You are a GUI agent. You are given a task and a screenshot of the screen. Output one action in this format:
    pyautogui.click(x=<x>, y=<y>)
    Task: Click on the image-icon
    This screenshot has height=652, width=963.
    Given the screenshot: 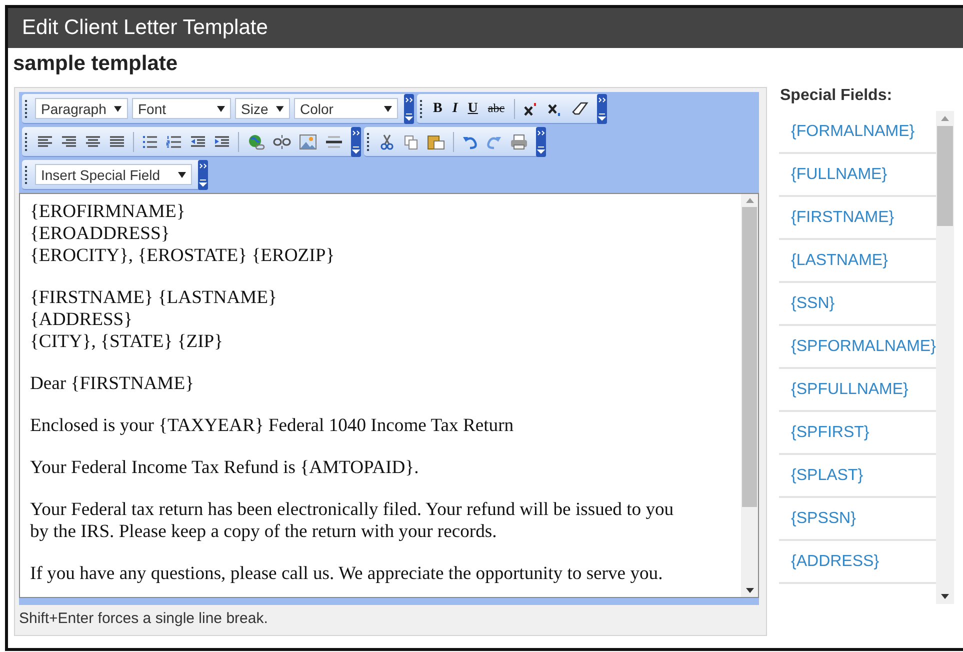 What is the action you would take?
    pyautogui.click(x=308, y=142)
    